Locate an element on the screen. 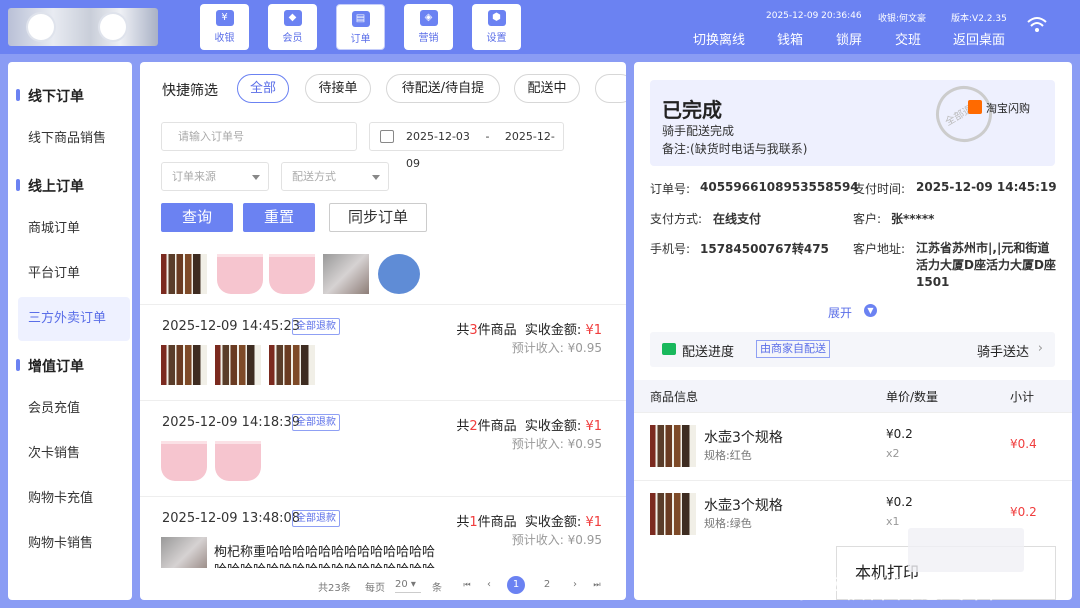  progress-label: 配送进度 is located at coordinates (708, 352).